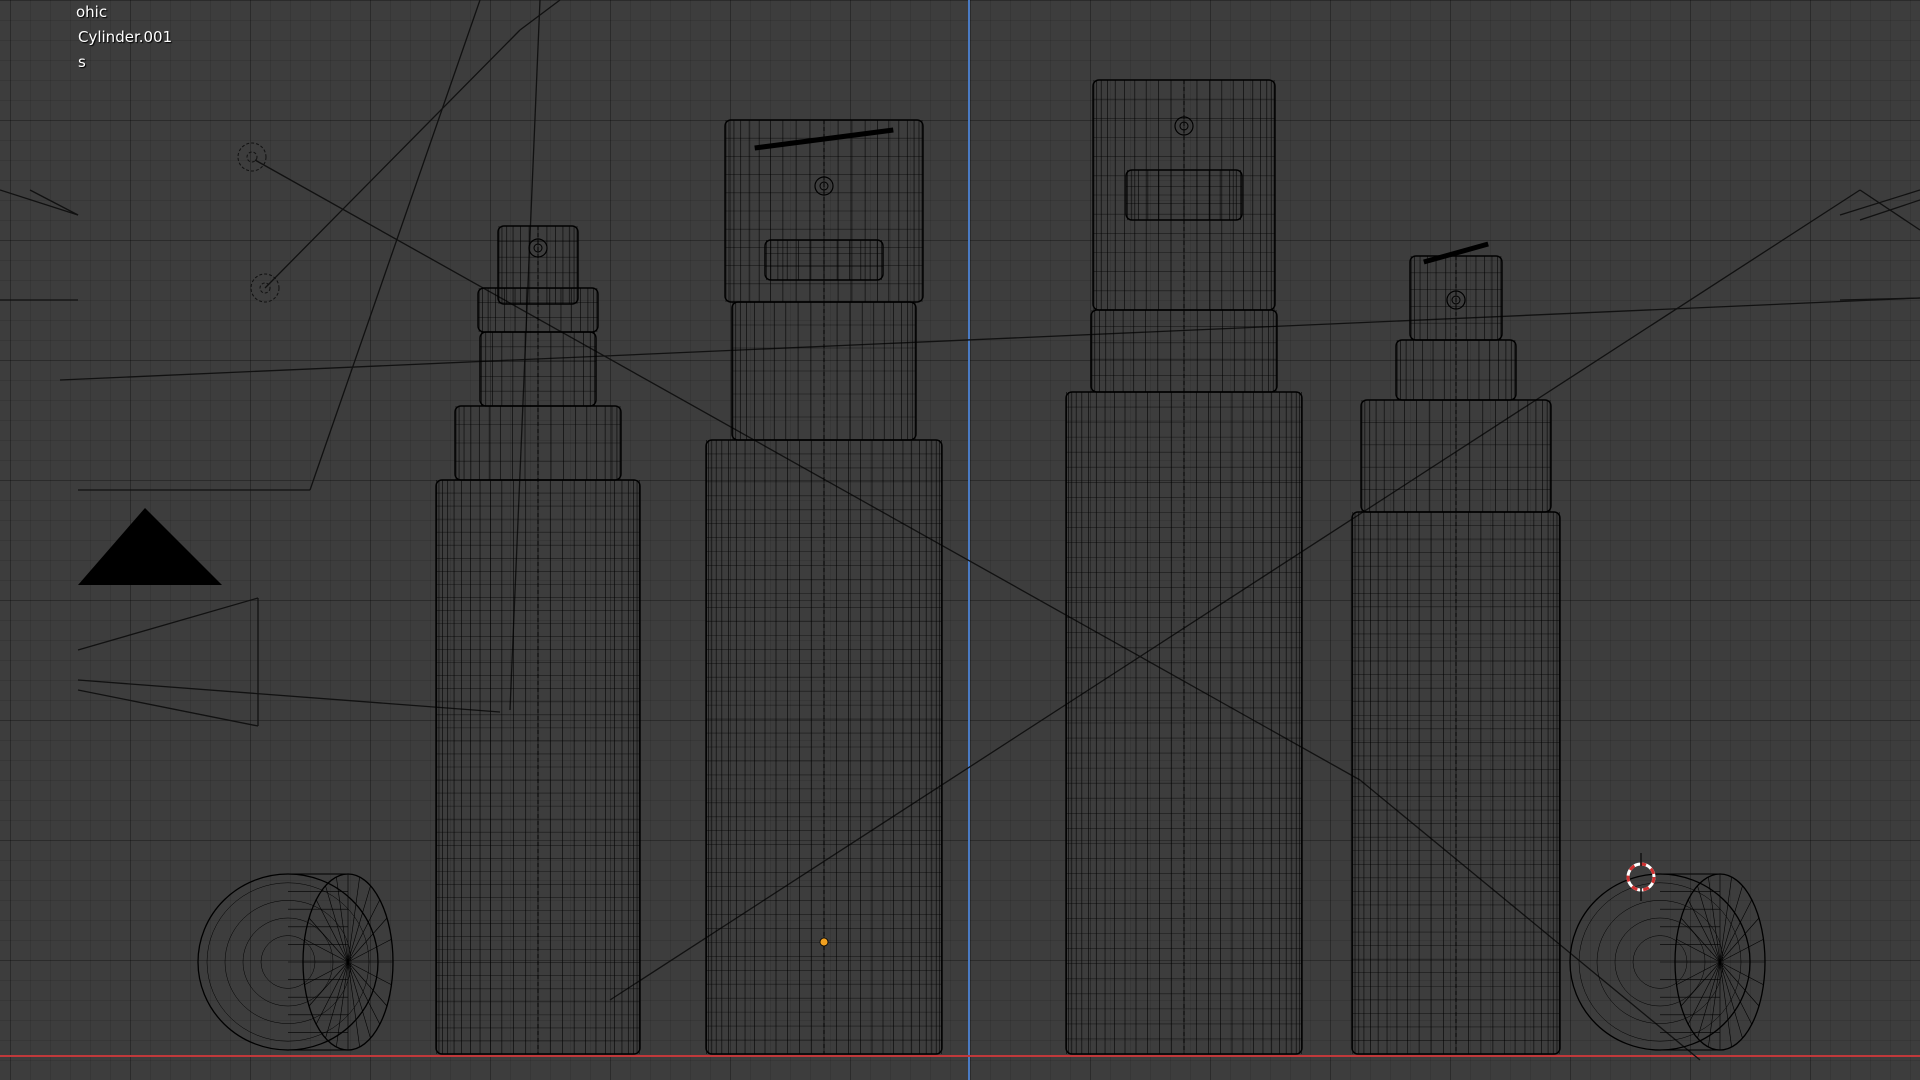 This screenshot has height=1080, width=1920. I want to click on cap-lying-left, so click(295, 962).